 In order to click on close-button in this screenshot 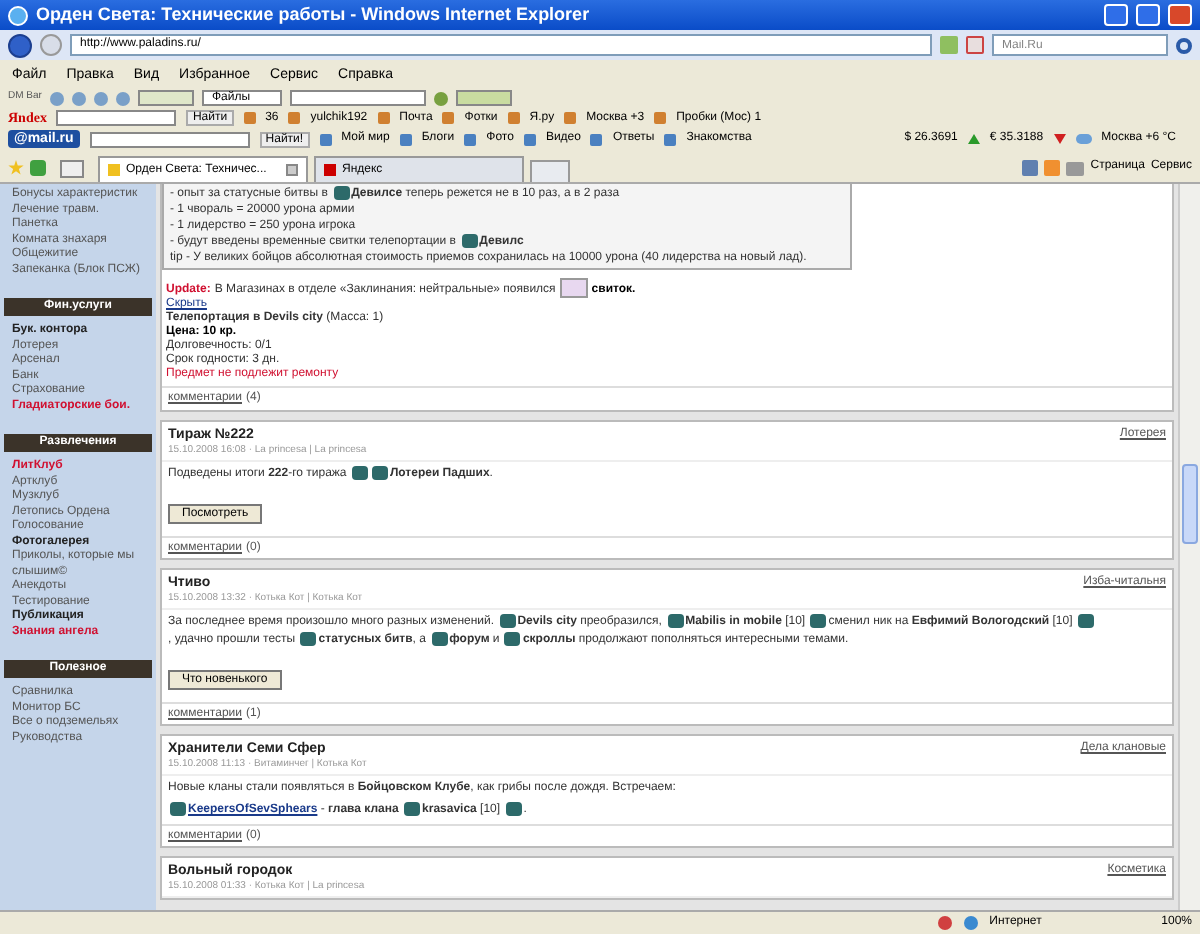, I will do `click(1180, 15)`.